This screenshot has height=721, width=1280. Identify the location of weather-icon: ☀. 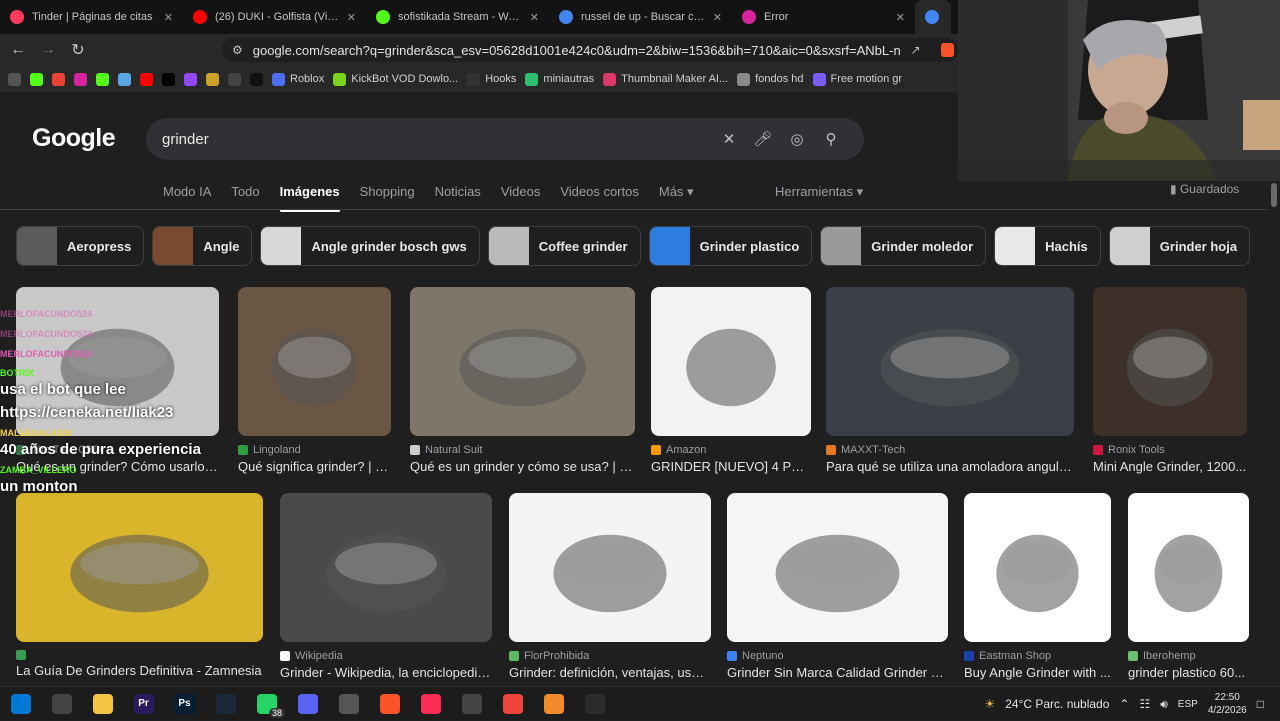
(989, 704).